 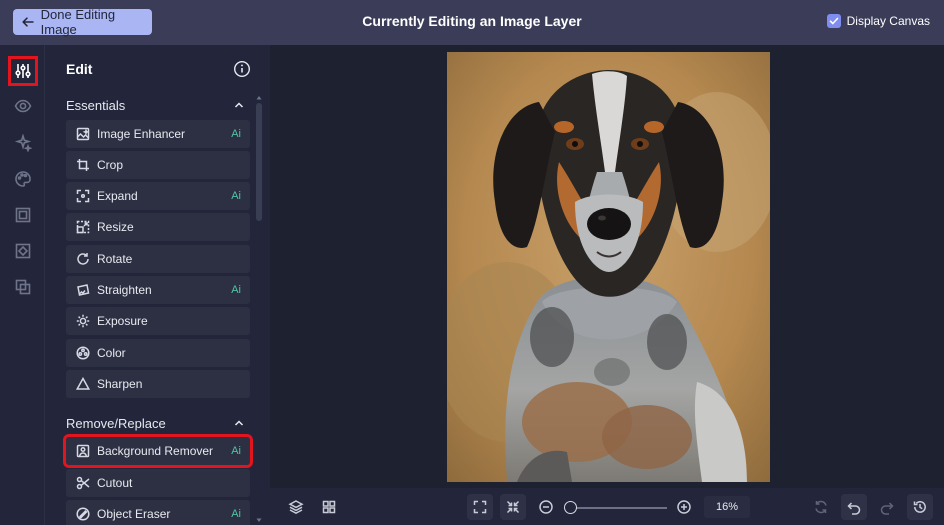 What do you see at coordinates (259, 520) in the screenshot?
I see `scroll-down-arrow-icon` at bounding box center [259, 520].